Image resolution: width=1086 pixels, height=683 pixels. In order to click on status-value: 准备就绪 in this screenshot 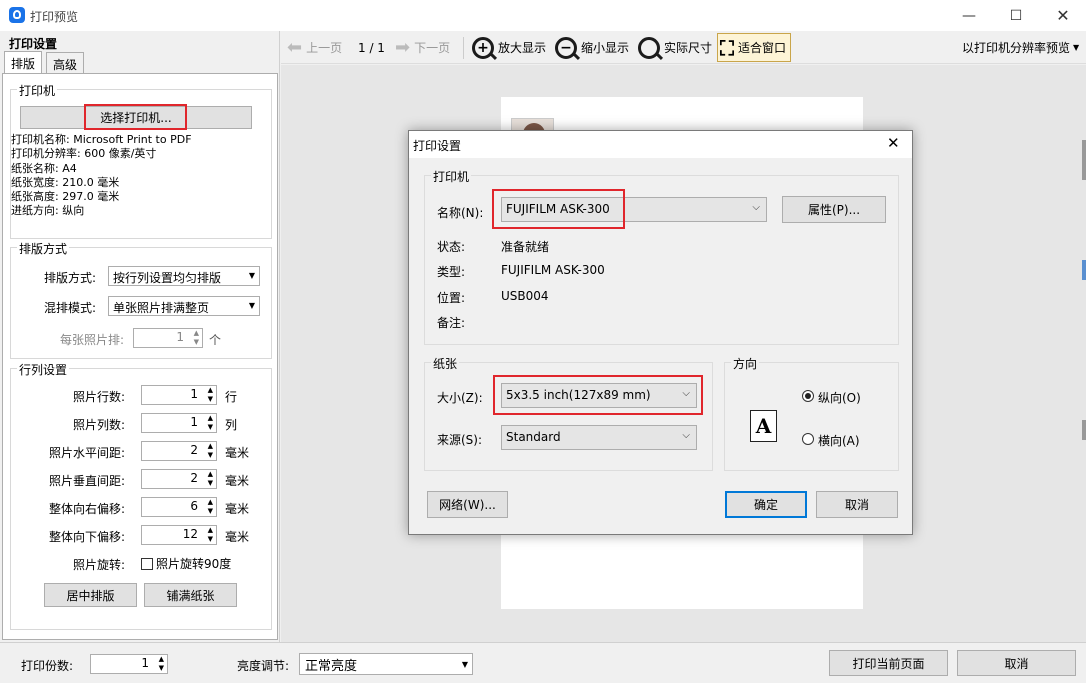, I will do `click(525, 247)`.